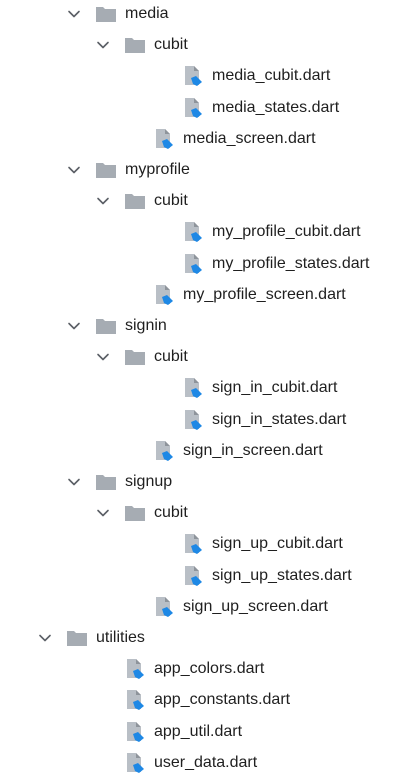 The image size is (417, 782). I want to click on tree-file-my-profile-states-dart: my_profile_states.dart, so click(208, 264).